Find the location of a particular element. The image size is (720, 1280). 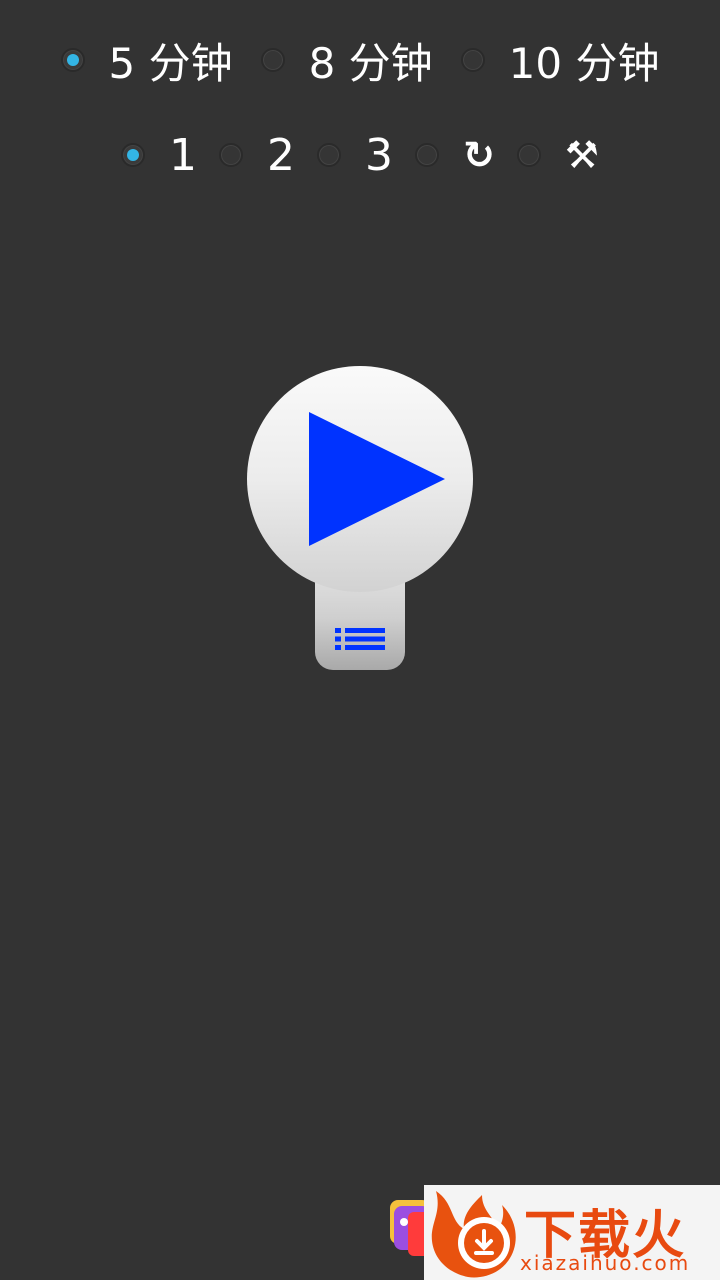

hammer-pick-icon: ⚒ is located at coordinates (581, 155).